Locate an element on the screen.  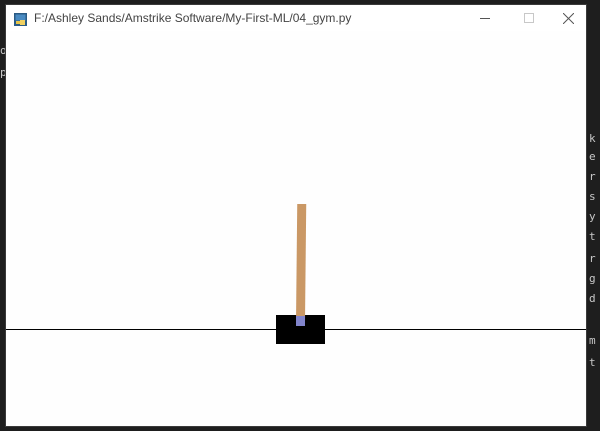
background-text-fragment: e is located at coordinates (592, 156).